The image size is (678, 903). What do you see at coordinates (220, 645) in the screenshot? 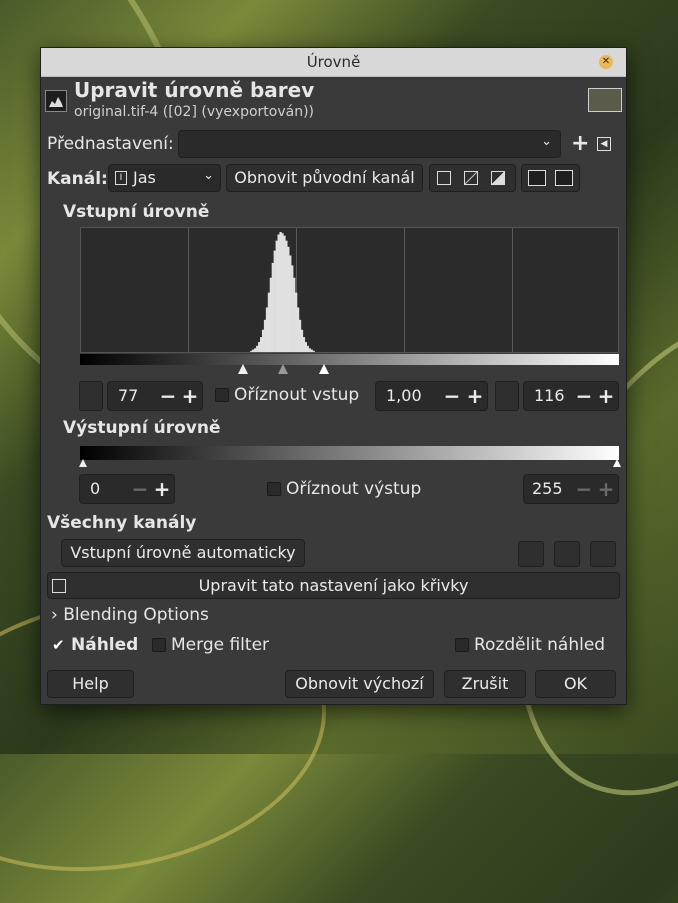
I see `merge-filter-label: Merge filter` at bounding box center [220, 645].